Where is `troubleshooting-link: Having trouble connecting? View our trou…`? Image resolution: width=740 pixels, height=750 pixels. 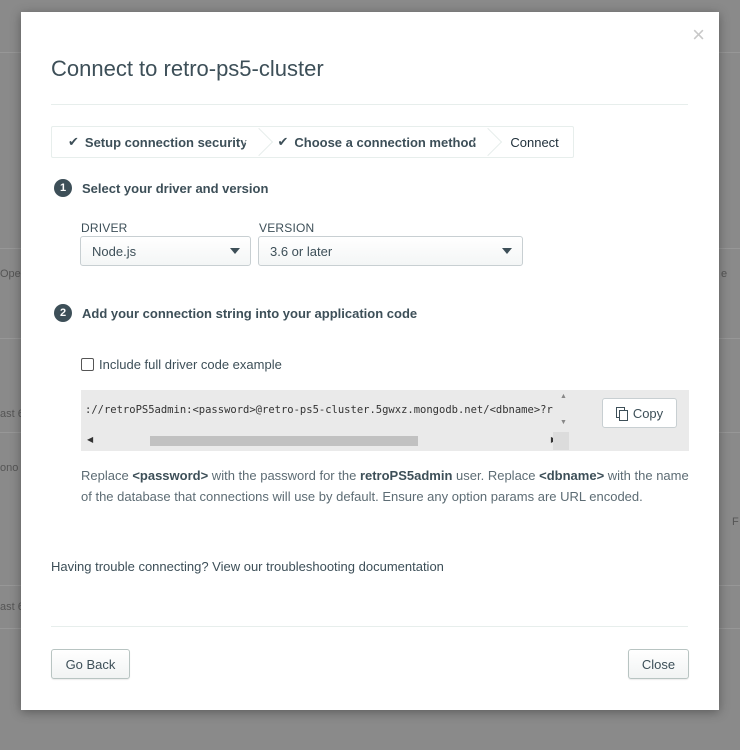 troubleshooting-link: Having trouble connecting? View our trou… is located at coordinates (247, 566).